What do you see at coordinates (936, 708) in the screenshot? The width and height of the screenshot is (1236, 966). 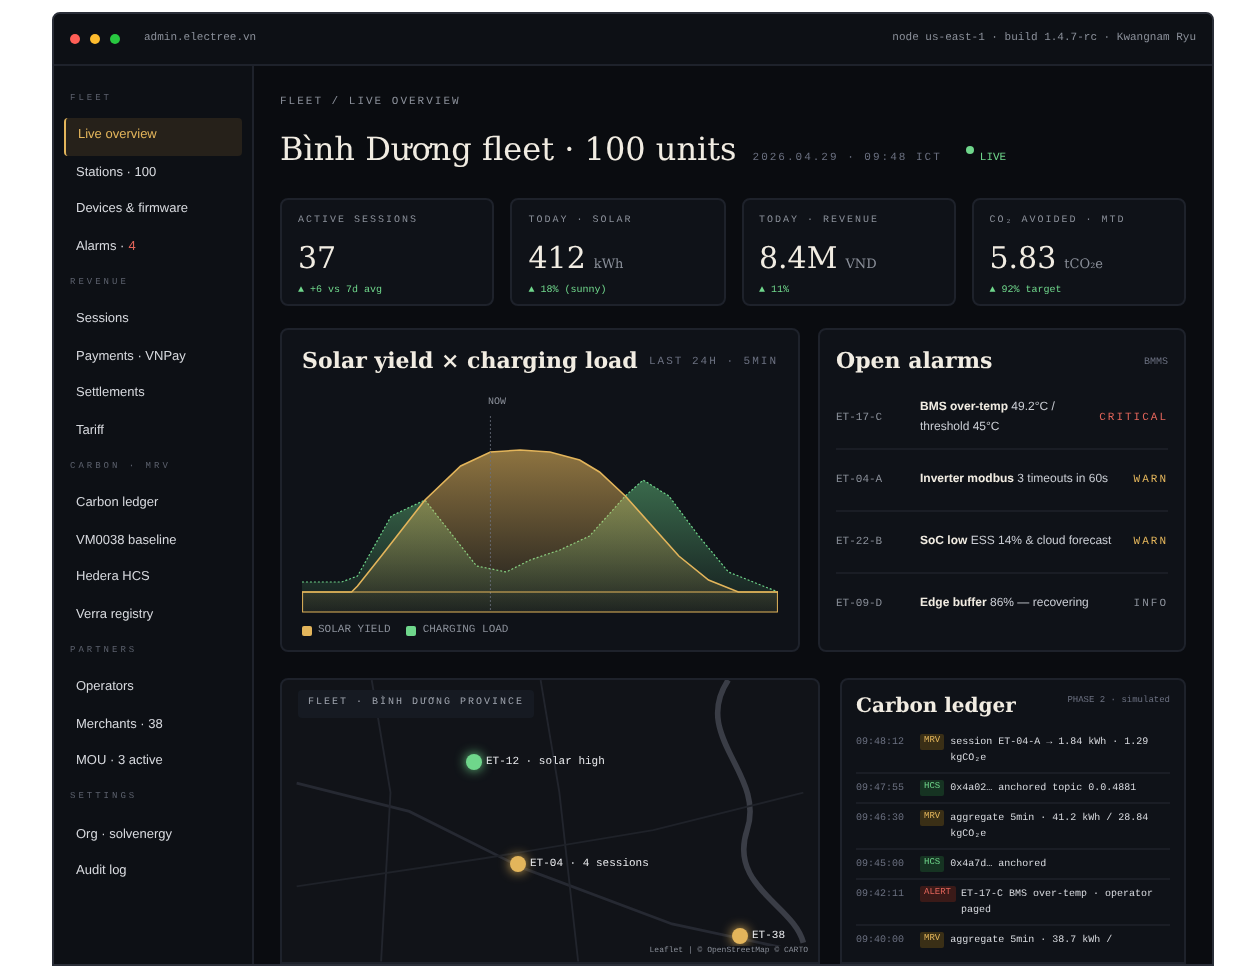 I see `panel-title: Carbon ledger` at bounding box center [936, 708].